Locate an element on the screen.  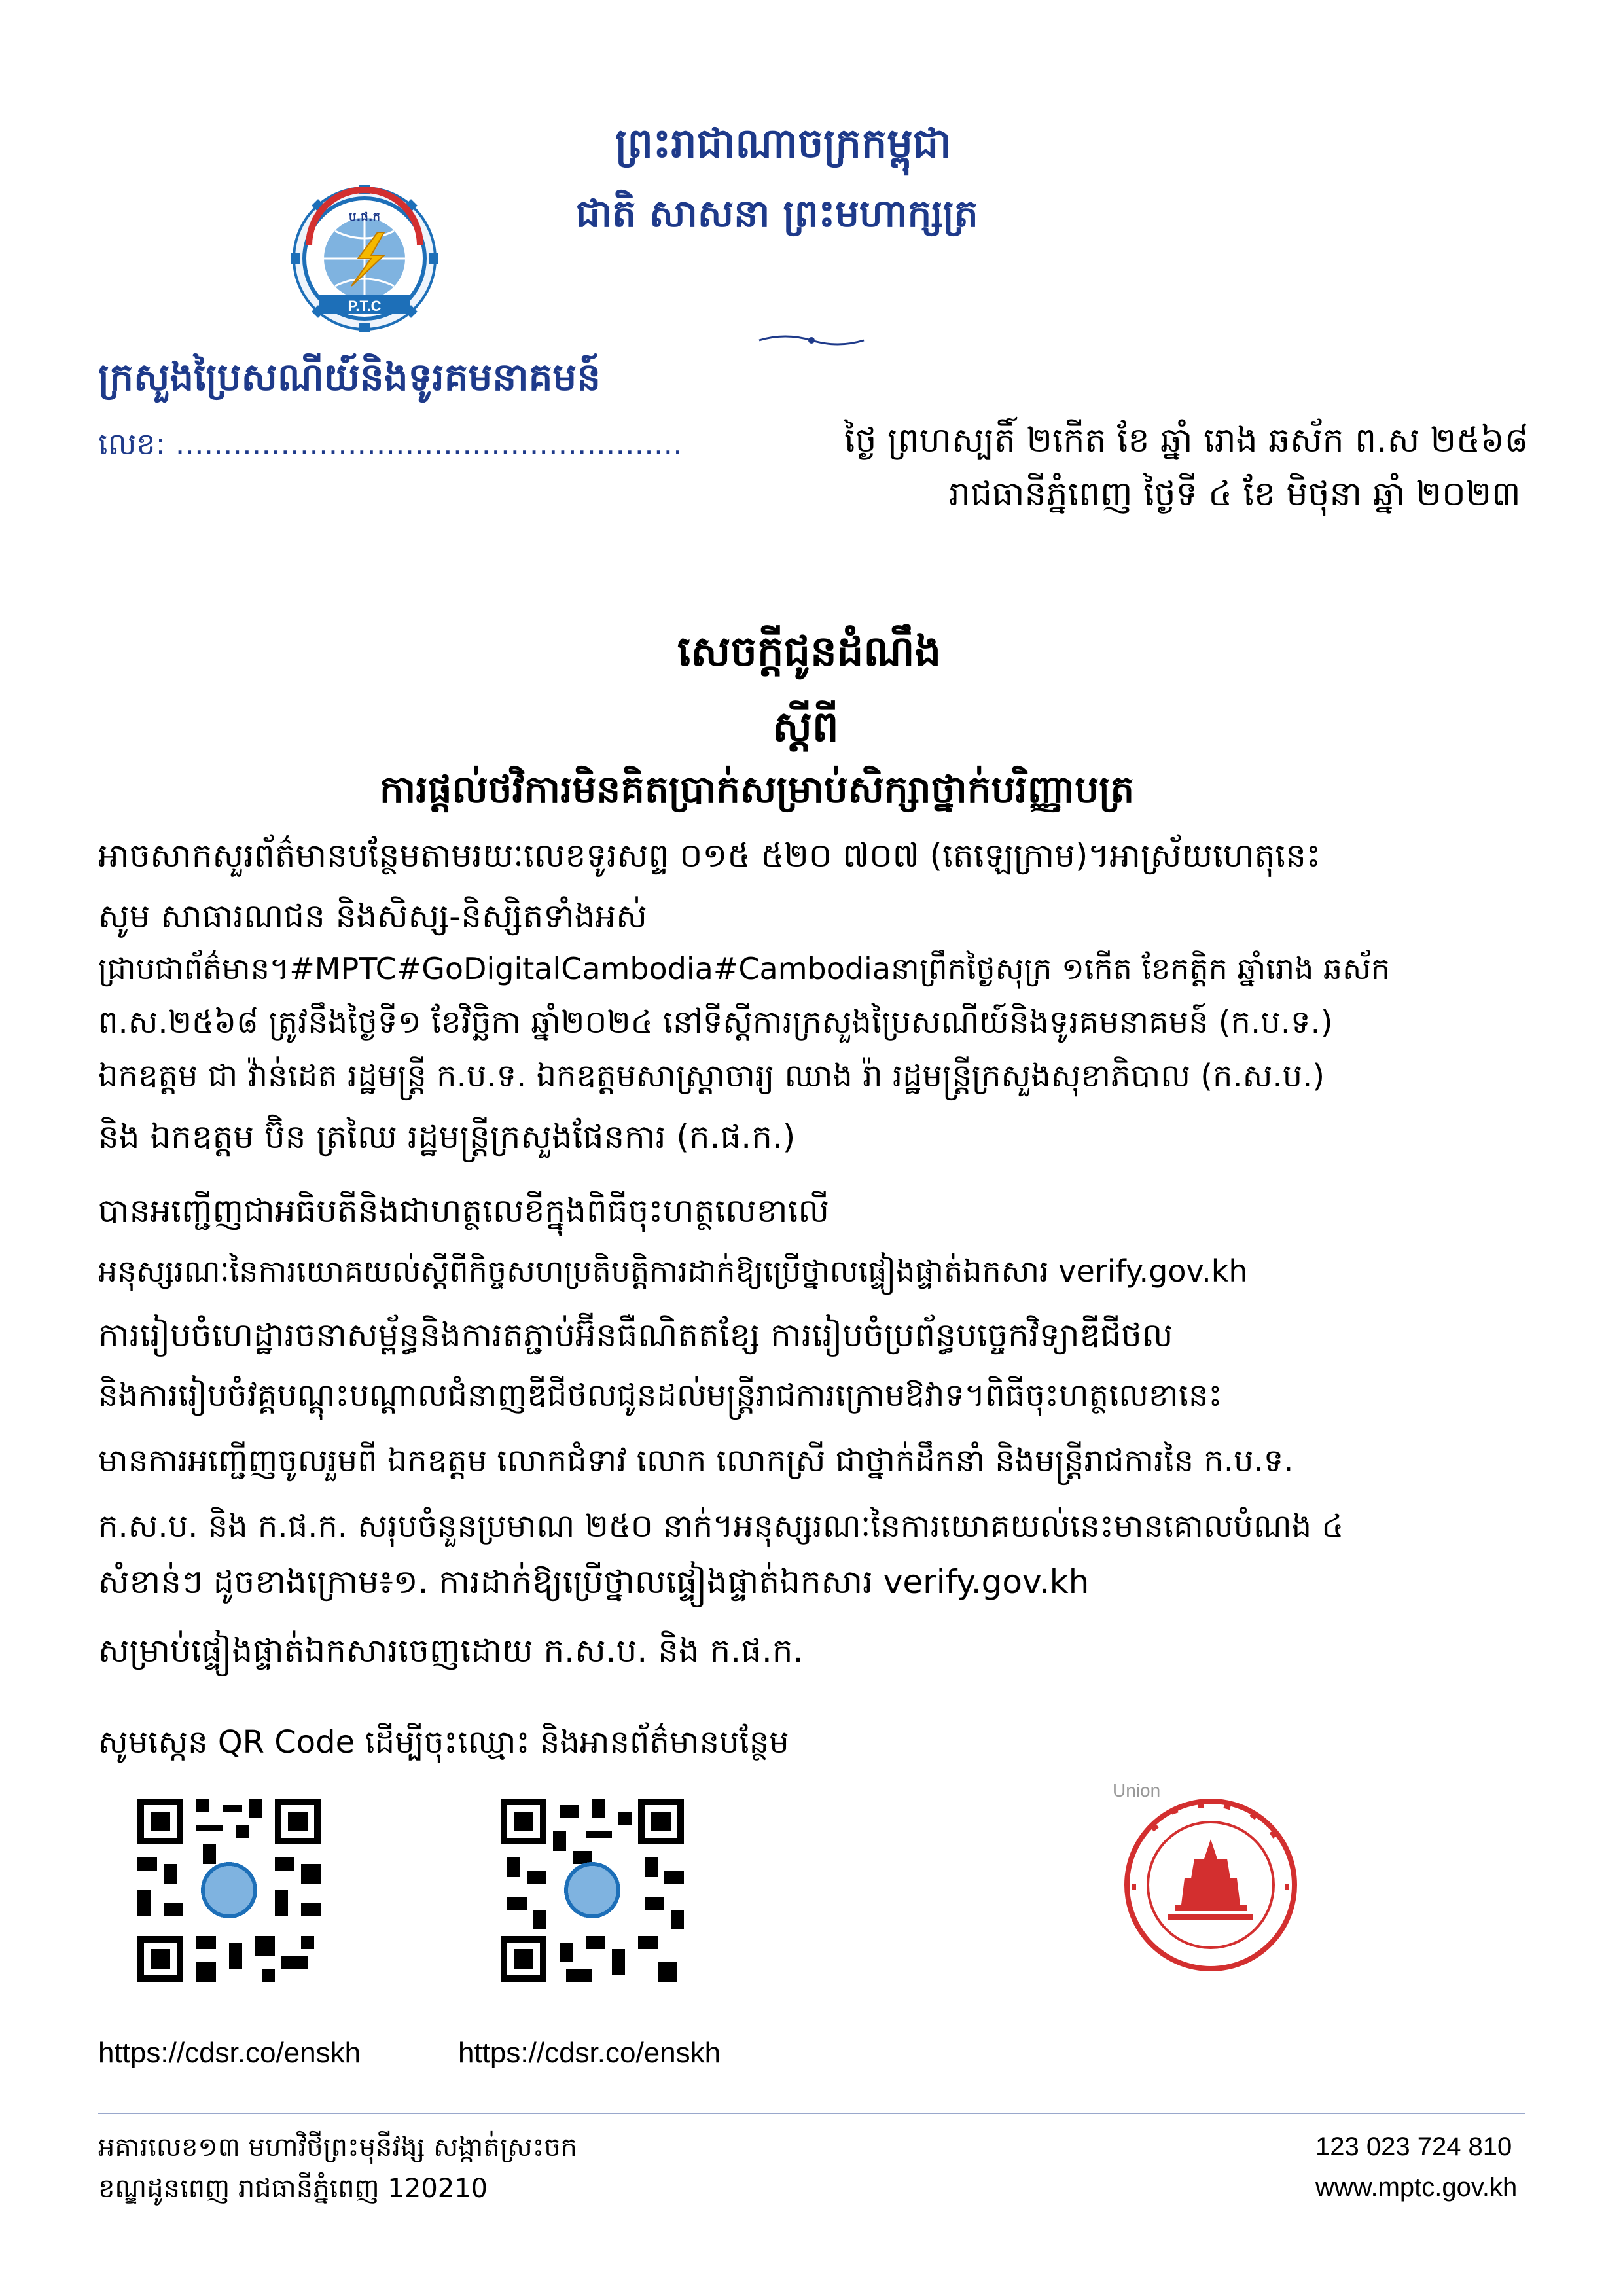
body-line: សូម សាធារណជន និងសិស្ស-និស្សិតទាំងអស់ is located at coordinates (373, 916).